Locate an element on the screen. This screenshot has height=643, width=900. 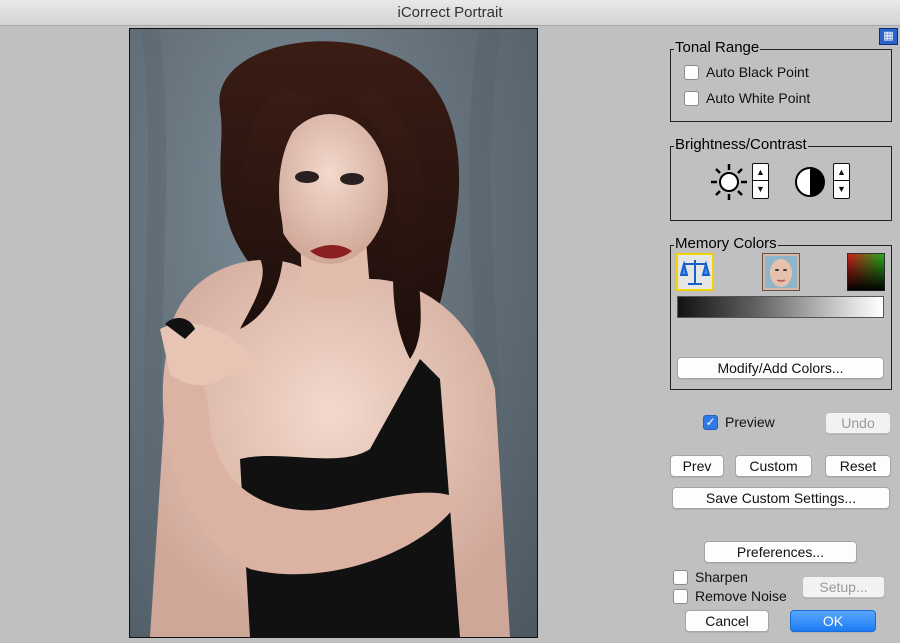
contrast-stepper: ▲ ▼ is located at coordinates (841, 181).